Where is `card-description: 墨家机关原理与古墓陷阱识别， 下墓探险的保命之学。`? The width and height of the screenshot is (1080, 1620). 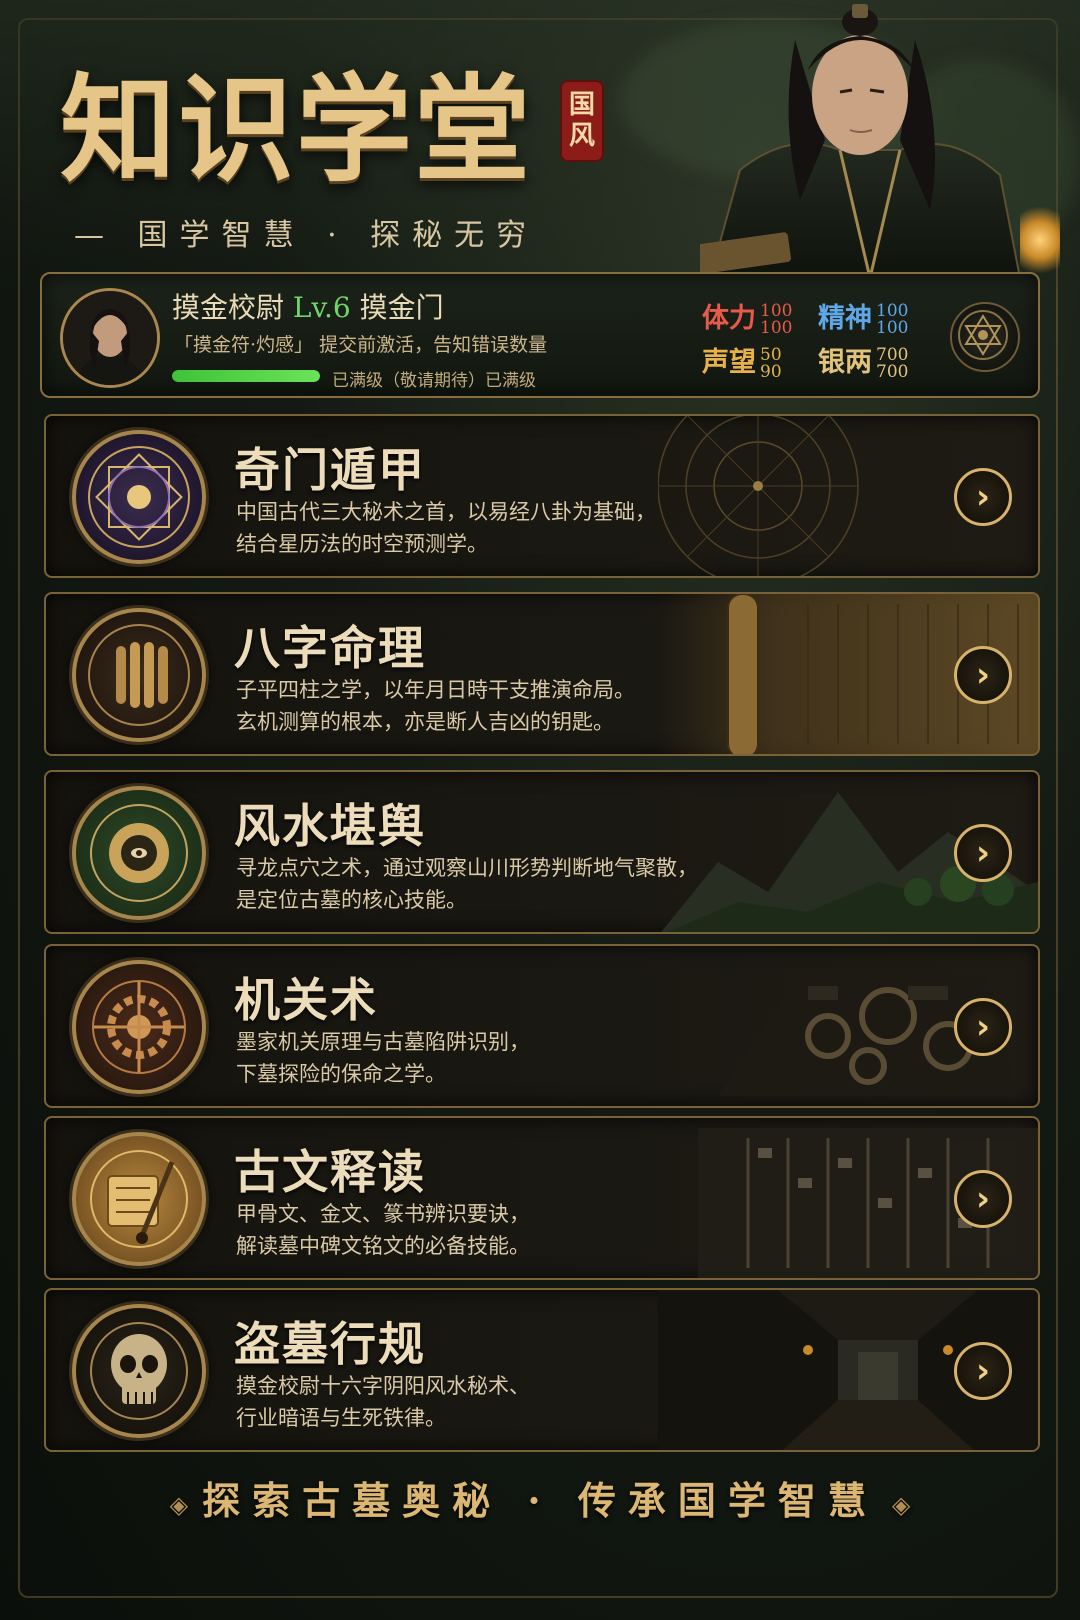 card-description: 墨家机关原理与古墓陷阱识别， 下墓探险的保命之学。 is located at coordinates (383, 1058).